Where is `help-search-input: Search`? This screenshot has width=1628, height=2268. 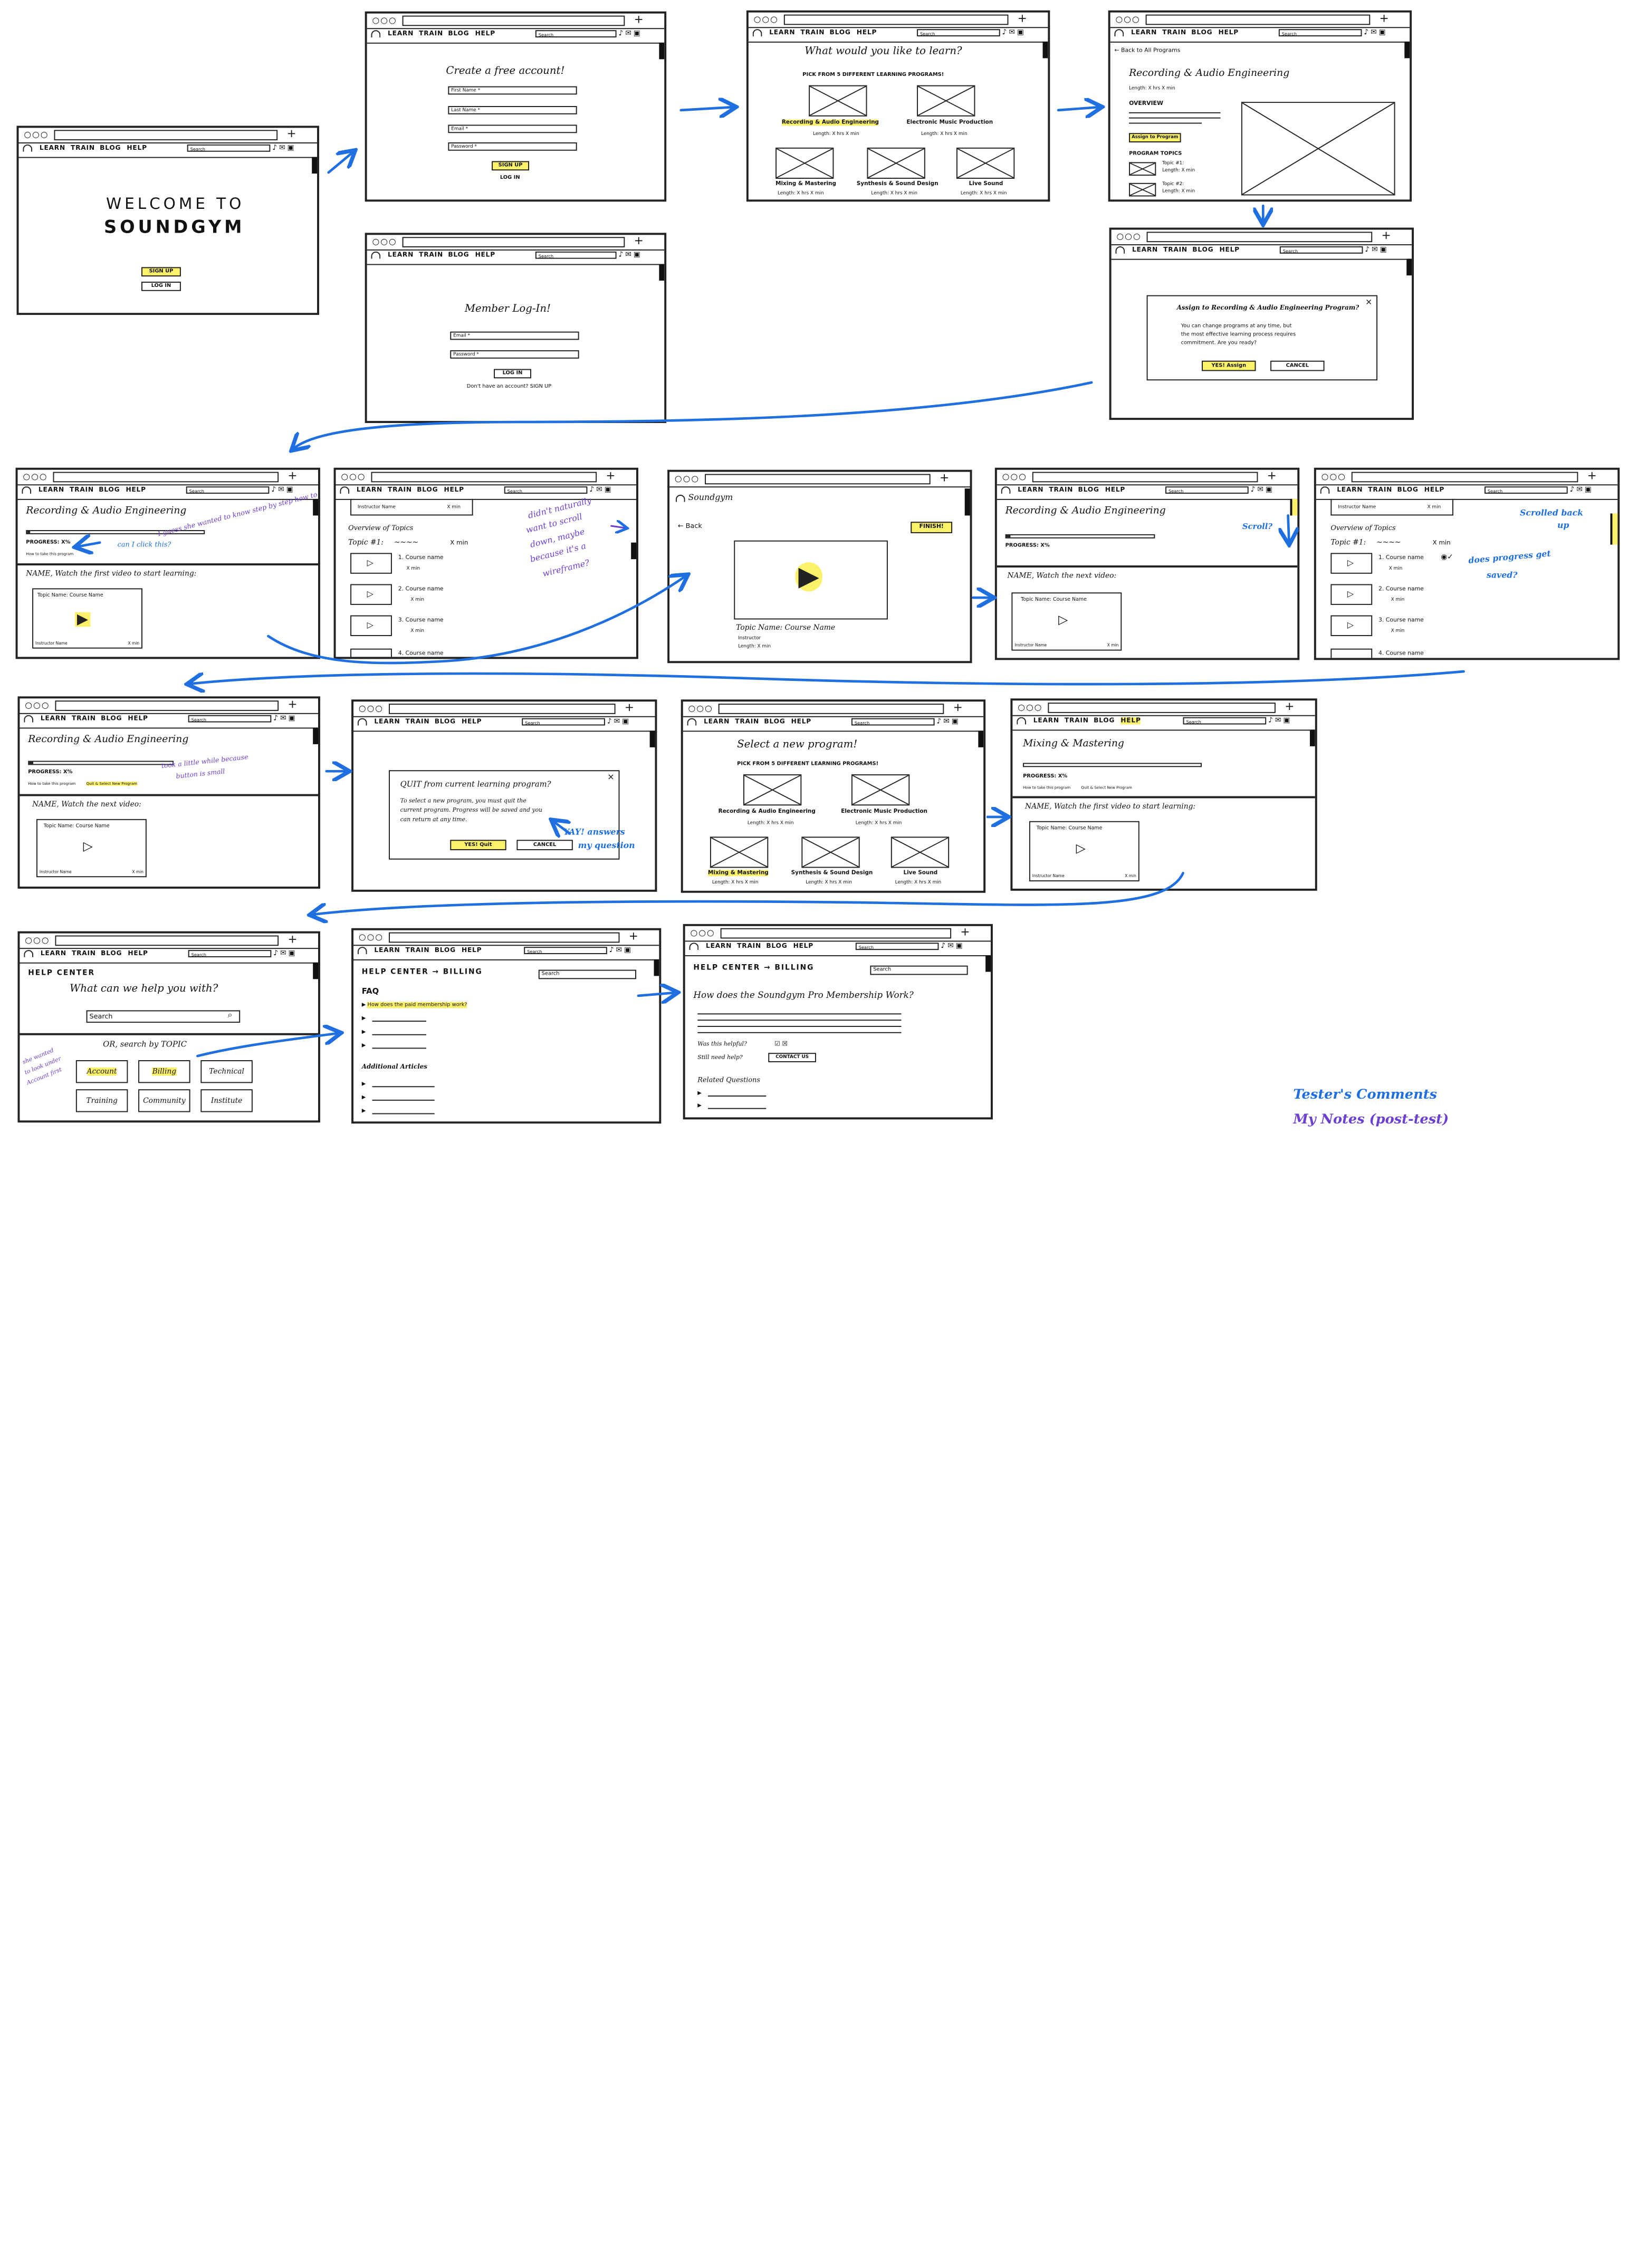
help-search-input: Search is located at coordinates (587, 974).